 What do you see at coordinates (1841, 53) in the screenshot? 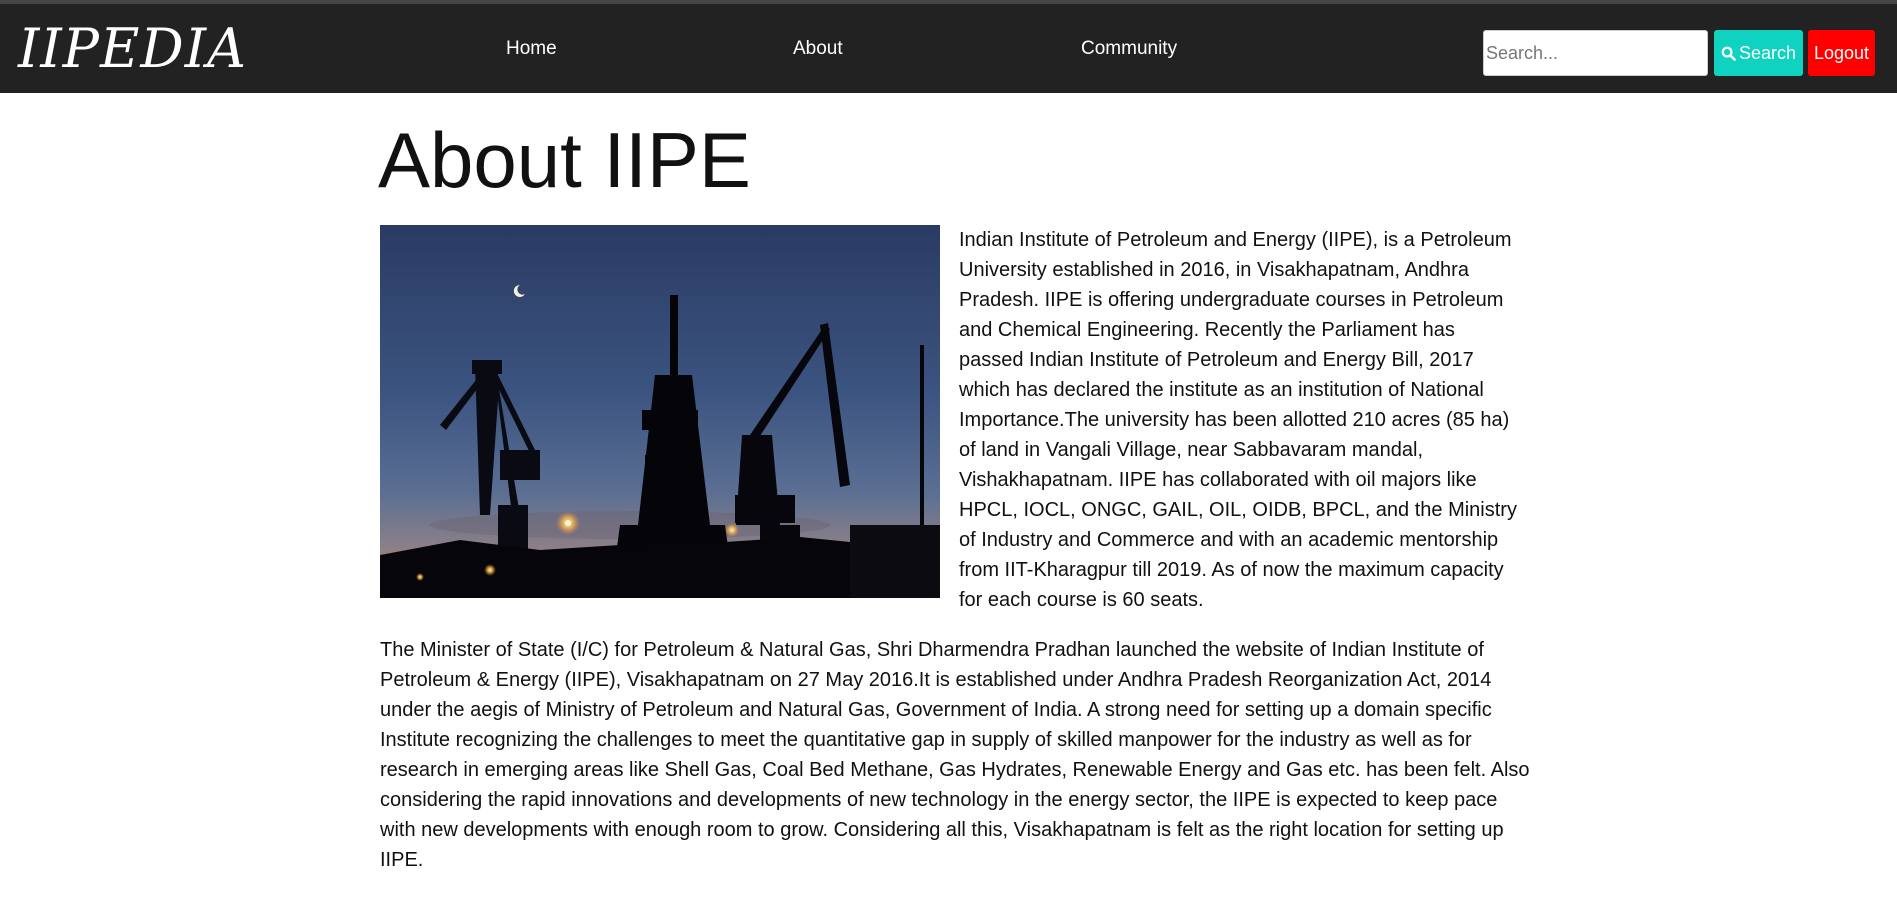
I see `logout-button: Logout` at bounding box center [1841, 53].